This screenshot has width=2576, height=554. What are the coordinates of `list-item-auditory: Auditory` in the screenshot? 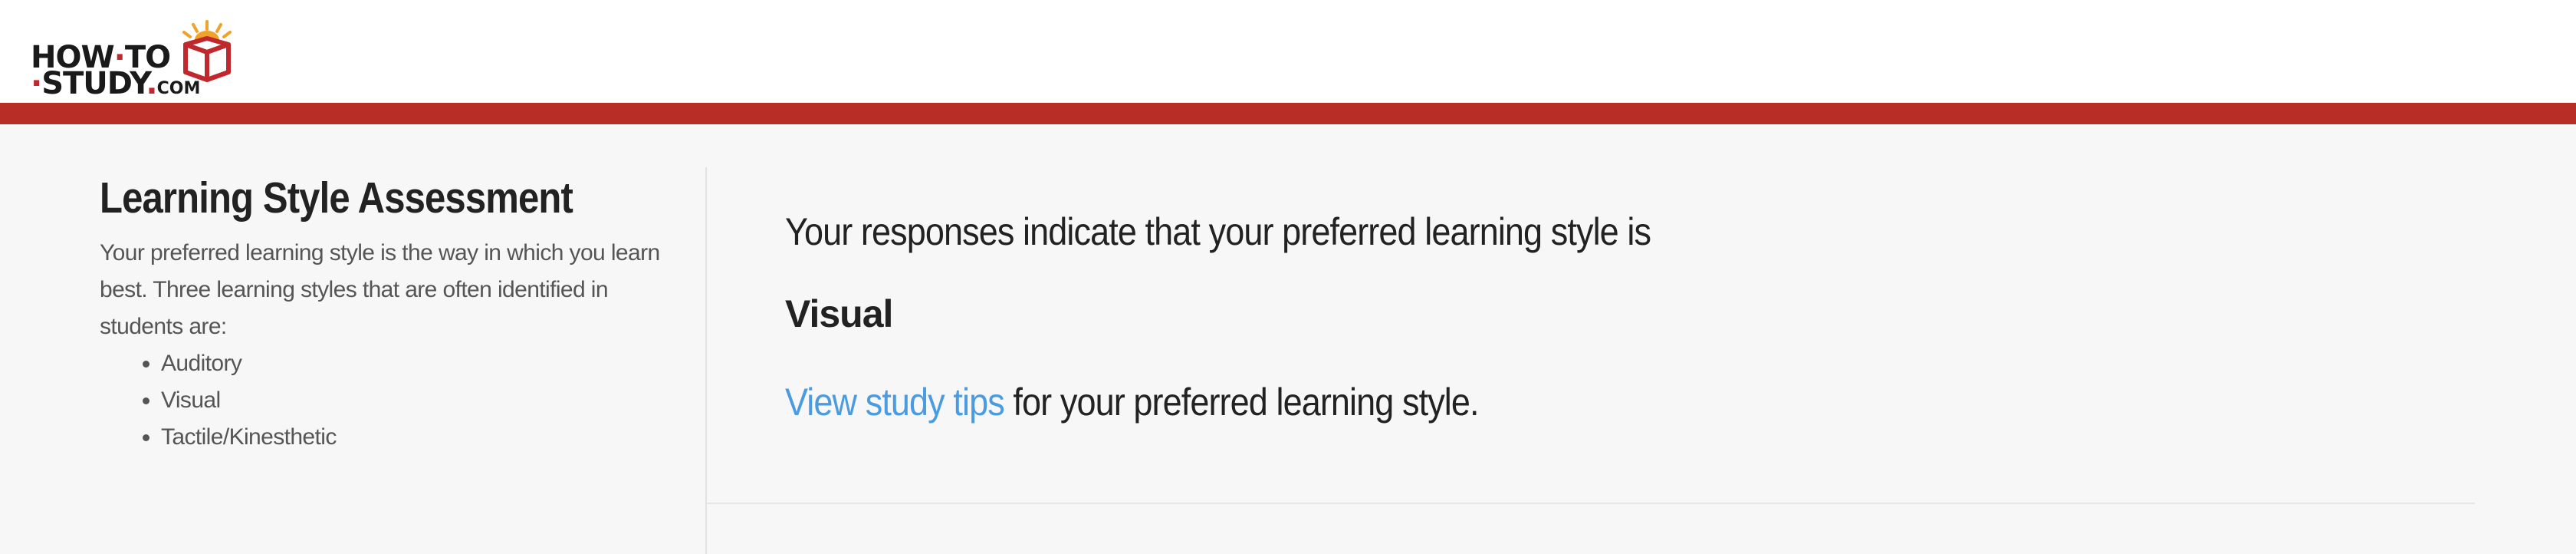 It's located at (414, 364).